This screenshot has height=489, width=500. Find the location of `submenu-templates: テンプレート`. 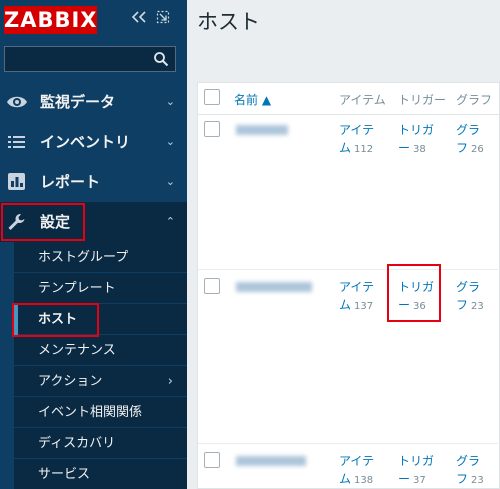

submenu-templates: テンプレート is located at coordinates (100, 288).